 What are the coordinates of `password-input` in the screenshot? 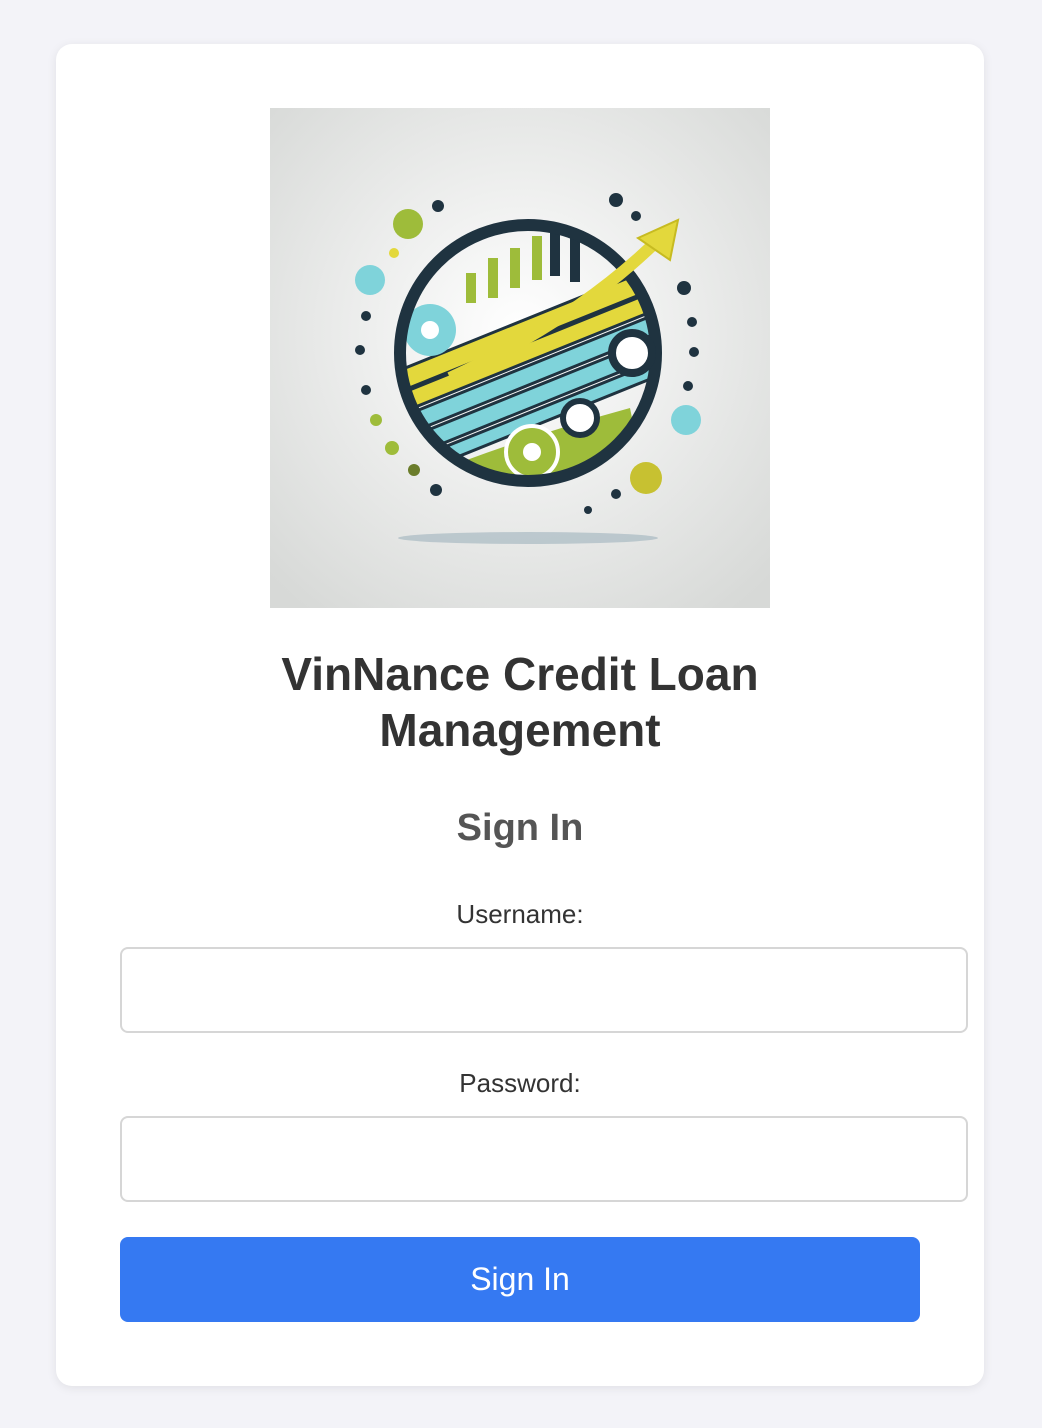 It's located at (544, 1159).